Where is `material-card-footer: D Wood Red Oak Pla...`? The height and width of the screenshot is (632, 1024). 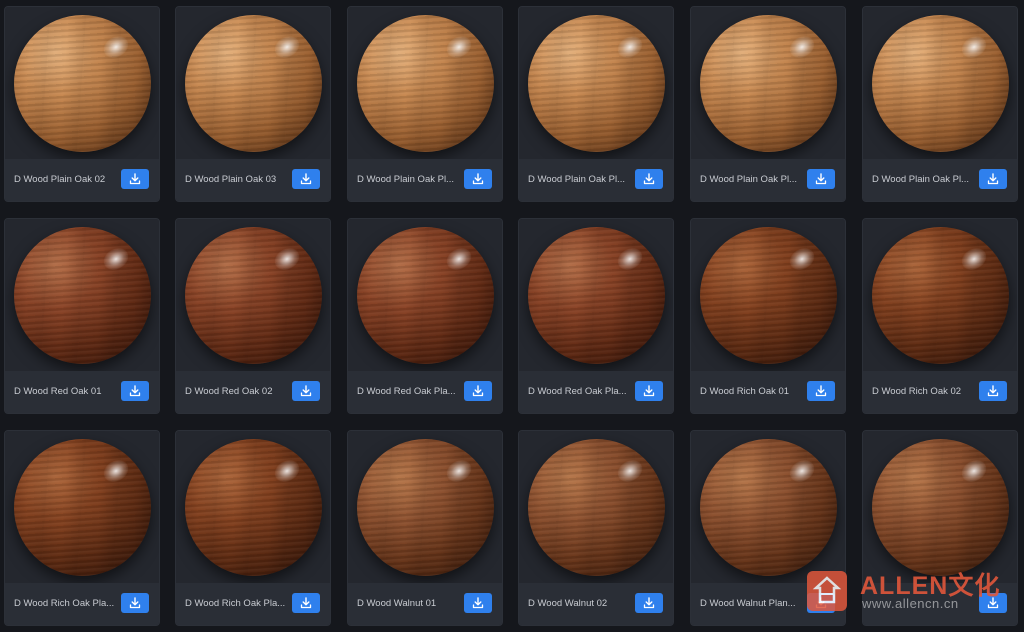
material-card-footer: D Wood Red Oak Pla... is located at coordinates (425, 392).